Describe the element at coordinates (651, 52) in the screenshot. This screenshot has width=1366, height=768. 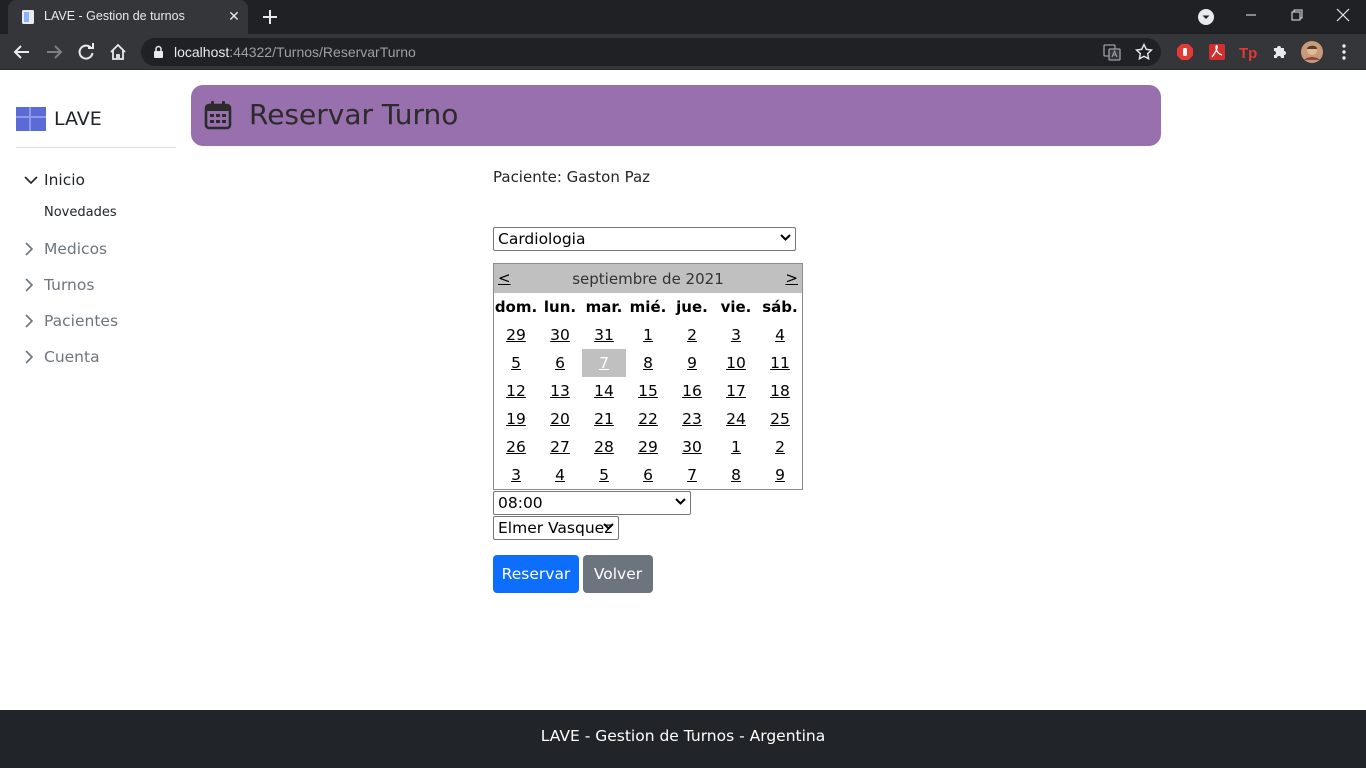
I see `address-bar: localhost:44322/Turnos/ReservarTurno` at that location.